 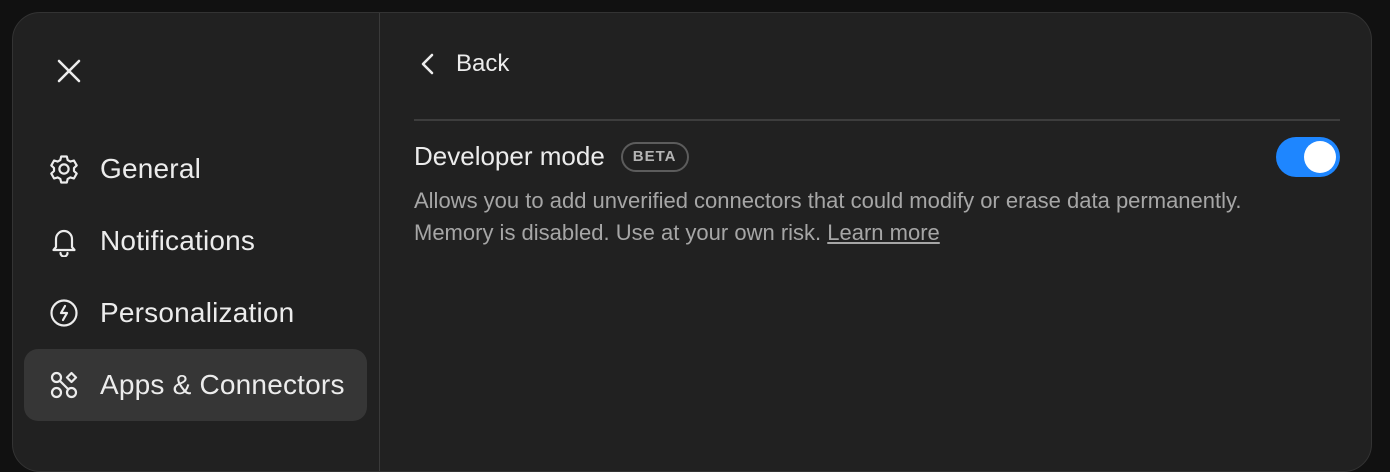 I want to click on sidebar-item-label: Personalization, so click(x=197, y=312).